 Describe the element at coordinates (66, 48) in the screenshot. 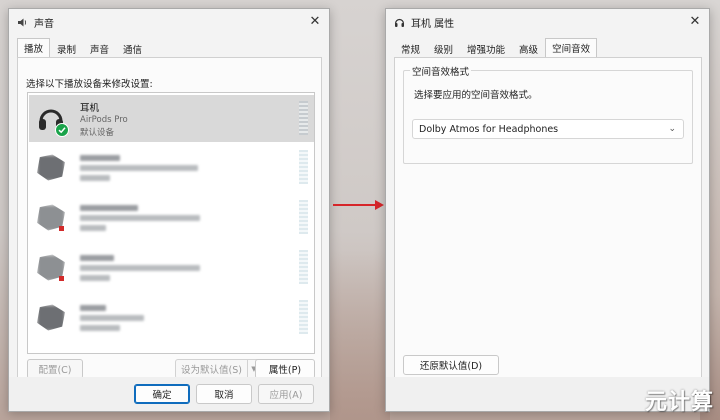

I see `tab-recording: 录制` at that location.